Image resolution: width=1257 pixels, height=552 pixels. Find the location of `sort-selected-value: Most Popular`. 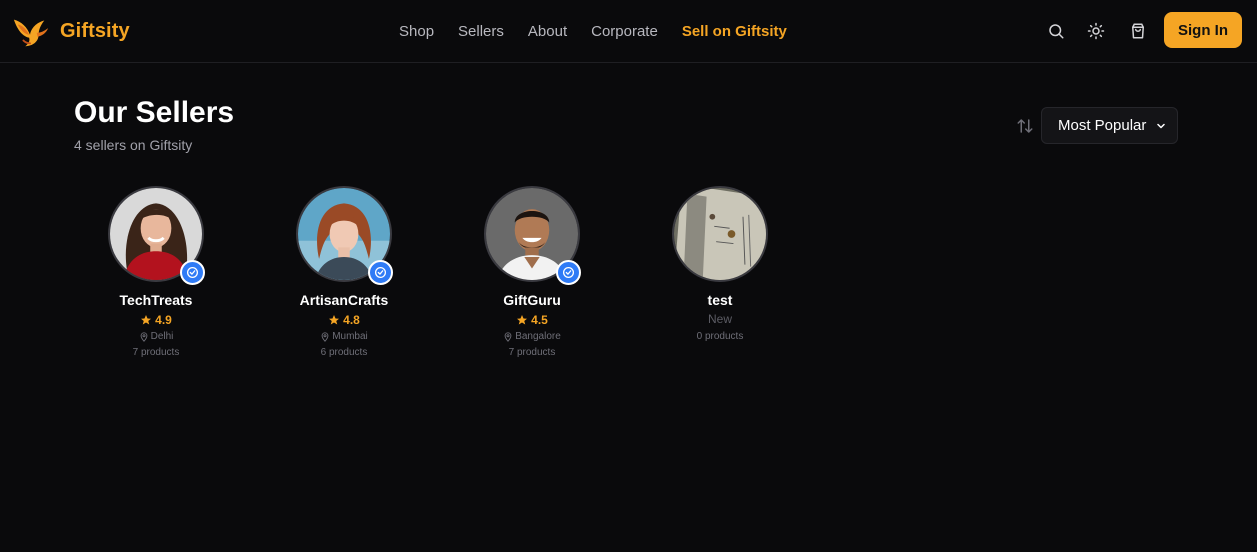

sort-selected-value: Most Popular is located at coordinates (1102, 125).